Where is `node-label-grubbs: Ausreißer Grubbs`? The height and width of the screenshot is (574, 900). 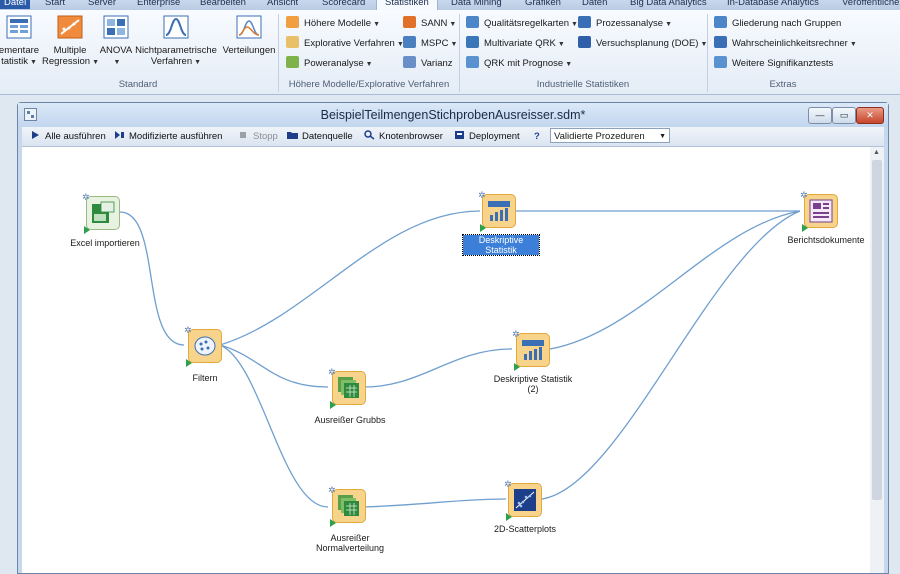
node-label-grubbs: Ausreißer Grubbs is located at coordinates (350, 420).